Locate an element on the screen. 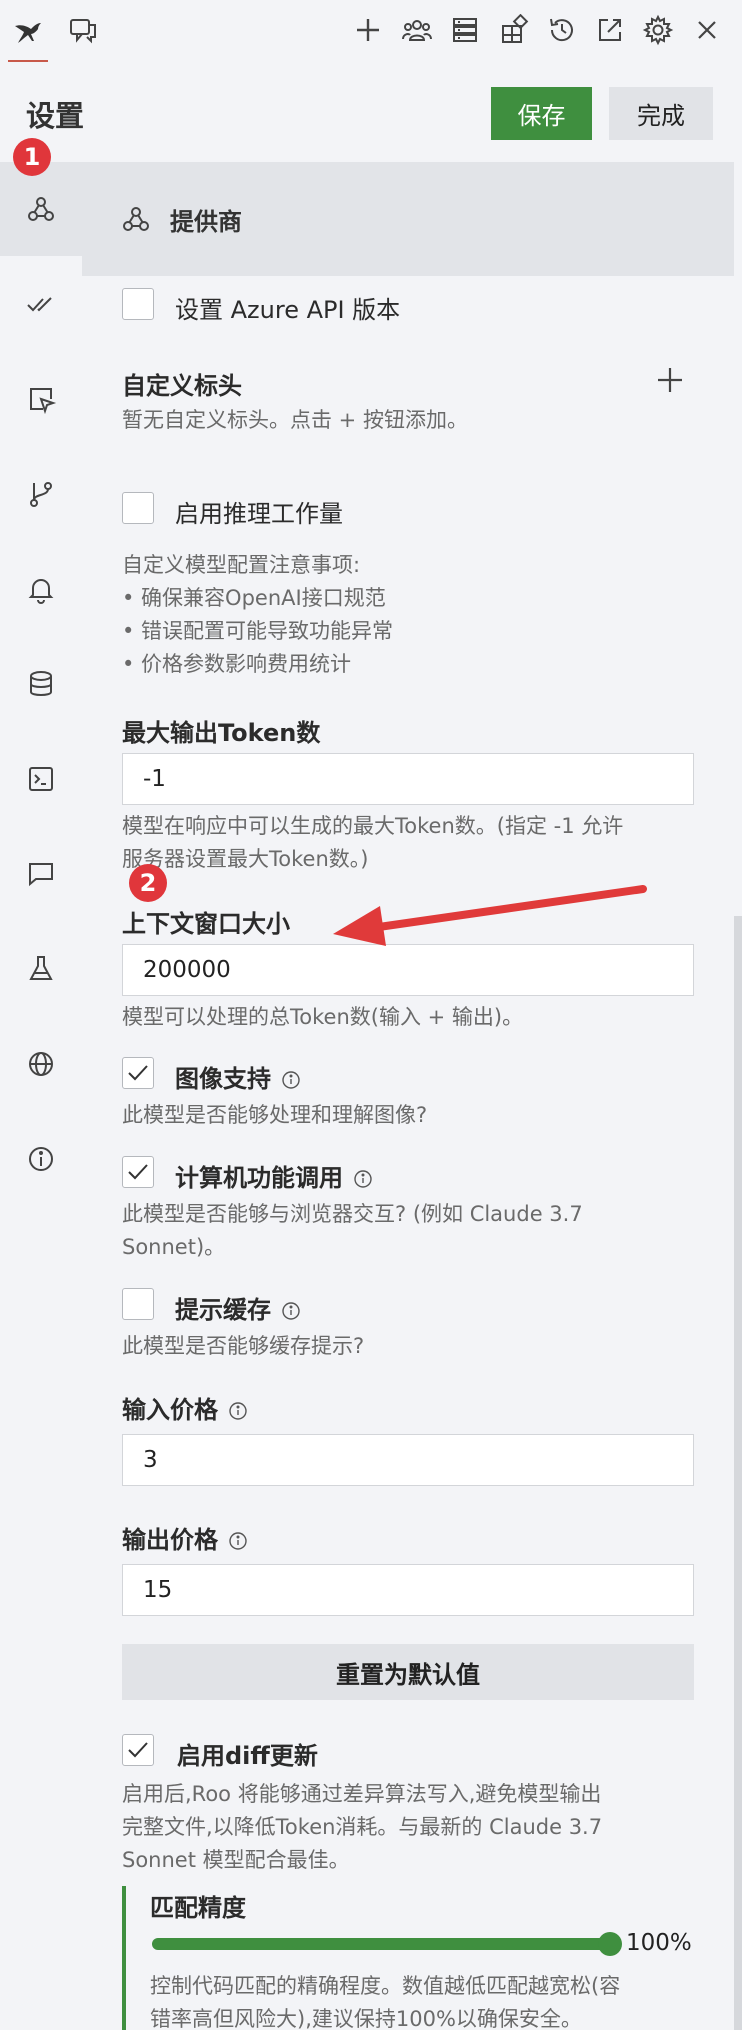 The image size is (742, 2030). annotation-arrow is located at coordinates (490, 915).